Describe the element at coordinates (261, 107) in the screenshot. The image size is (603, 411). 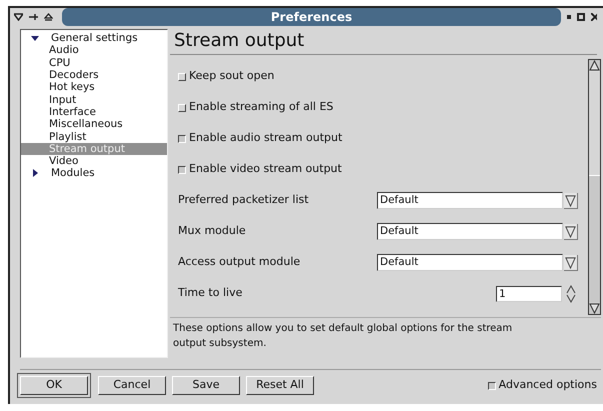
I see `checkbox-label: Enable streaming of all ES` at that location.